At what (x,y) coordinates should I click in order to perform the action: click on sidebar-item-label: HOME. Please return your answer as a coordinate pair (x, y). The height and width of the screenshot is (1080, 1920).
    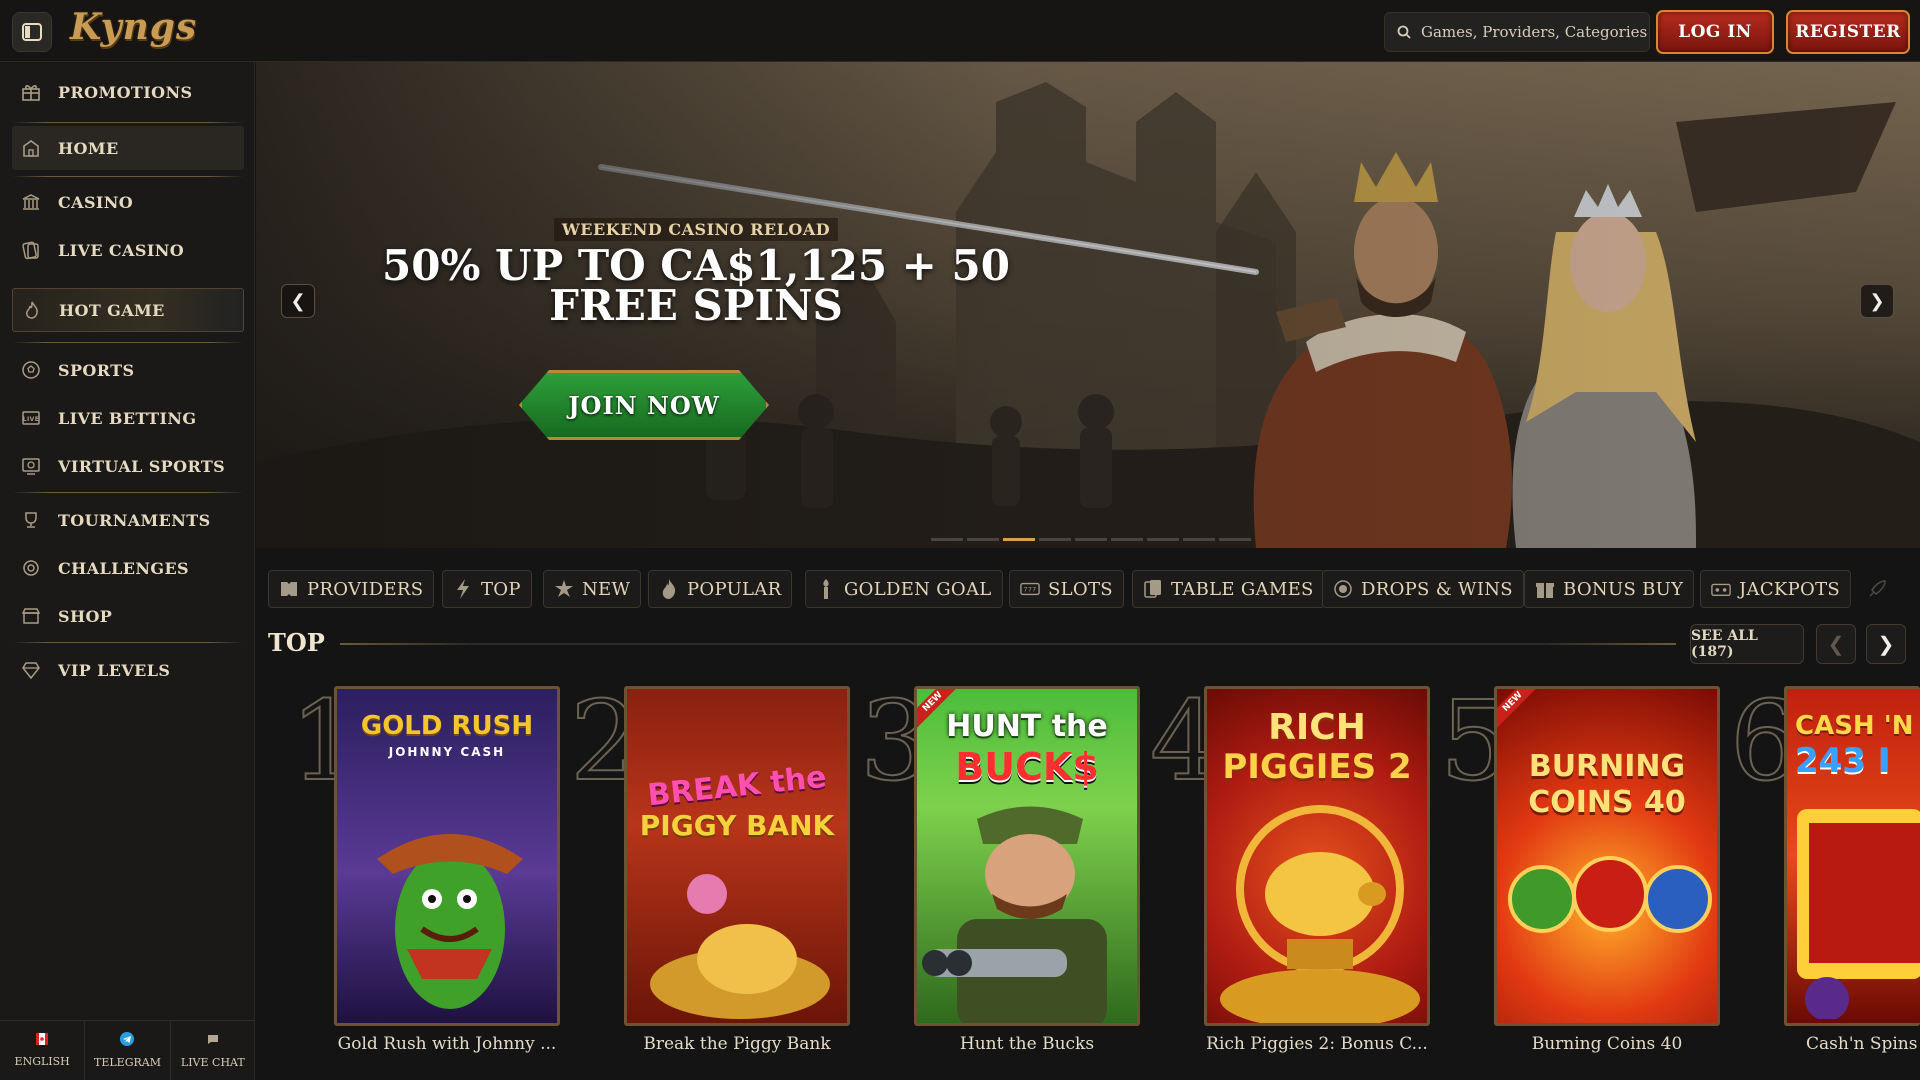
    Looking at the image, I should click on (88, 148).